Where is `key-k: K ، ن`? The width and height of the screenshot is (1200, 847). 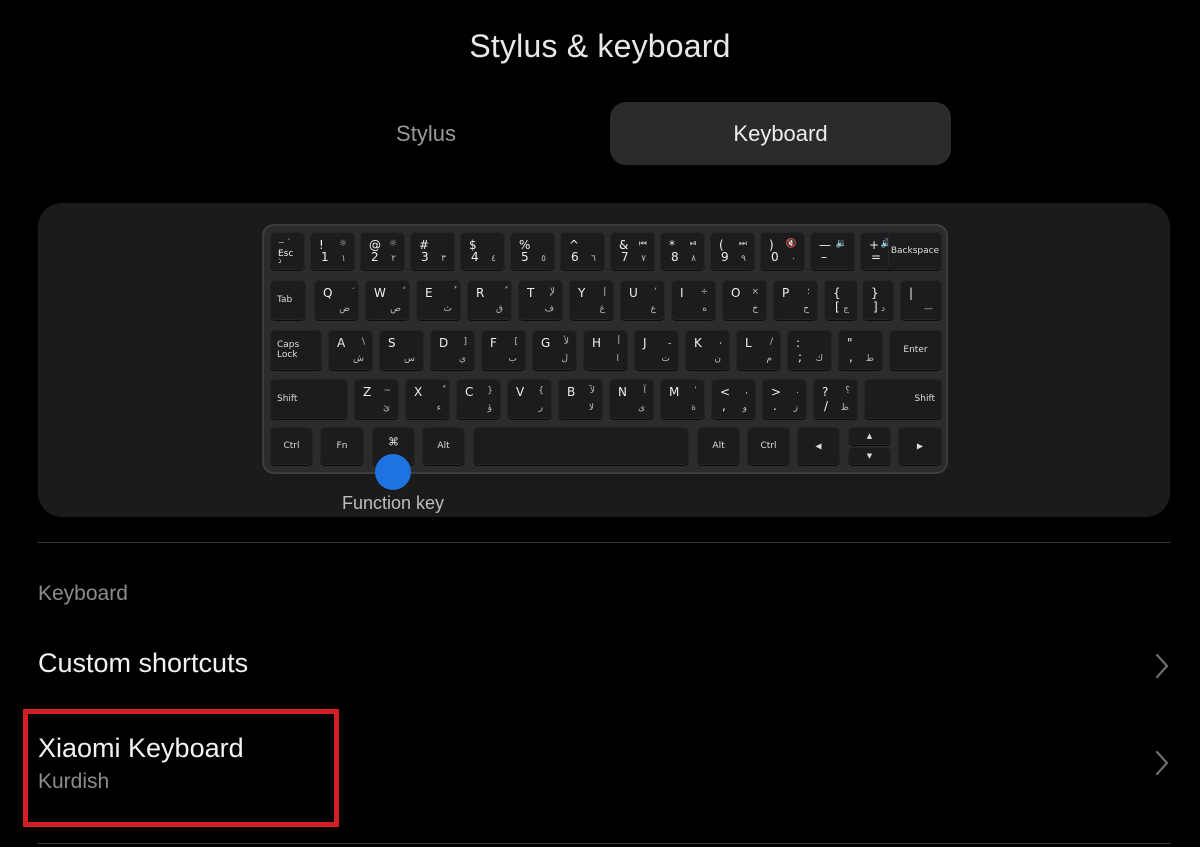
key-k: K ، ن is located at coordinates (707, 350).